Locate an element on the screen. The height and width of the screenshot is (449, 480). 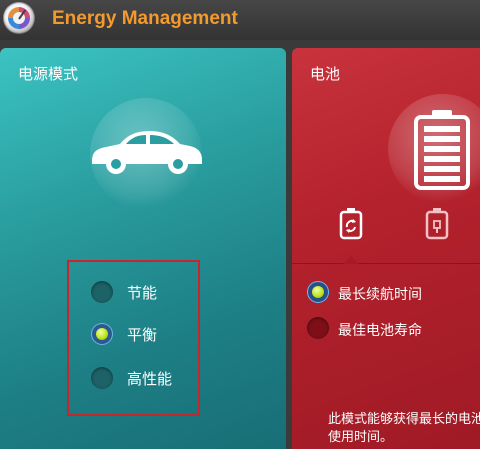
gauge-logo-icon is located at coordinates (19, 18).